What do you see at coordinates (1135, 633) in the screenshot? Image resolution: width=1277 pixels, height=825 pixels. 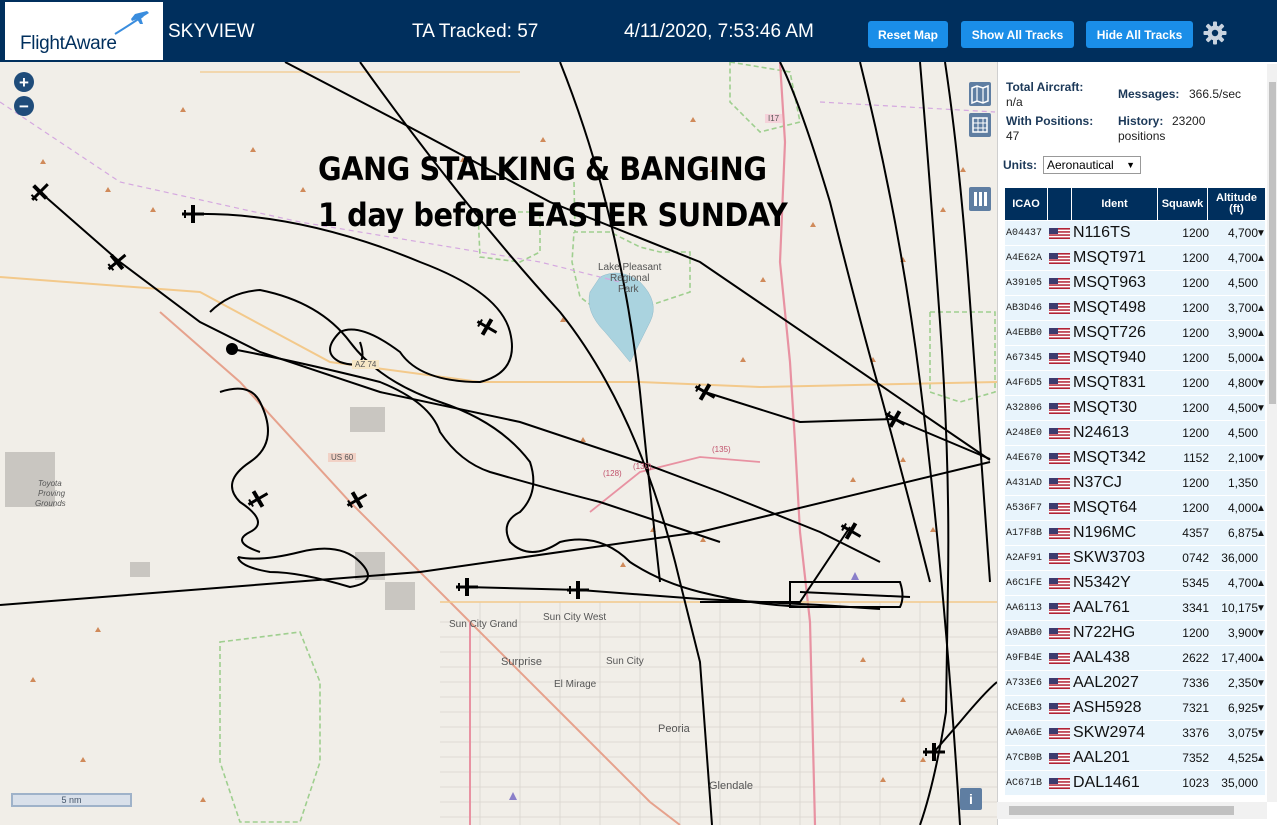 I see `table-row: A9ABB0 N722HG 1200 3,900 ▼` at bounding box center [1135, 633].